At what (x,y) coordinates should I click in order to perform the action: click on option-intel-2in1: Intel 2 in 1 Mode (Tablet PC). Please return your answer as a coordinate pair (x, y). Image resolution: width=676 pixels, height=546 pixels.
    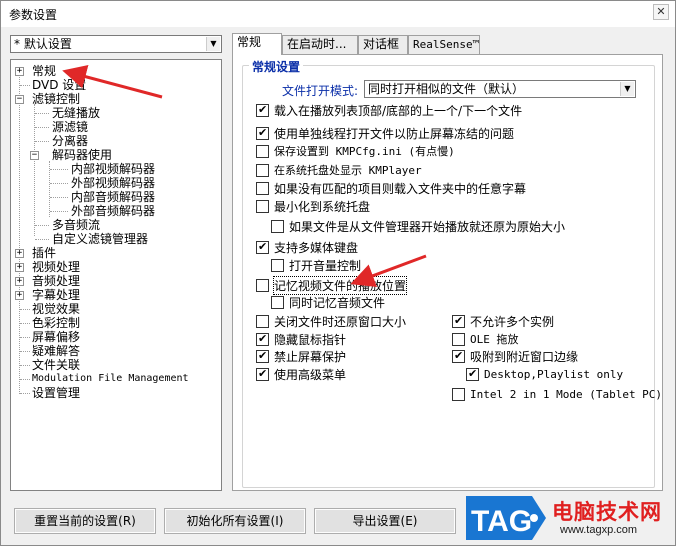
    Looking at the image, I should click on (557, 394).